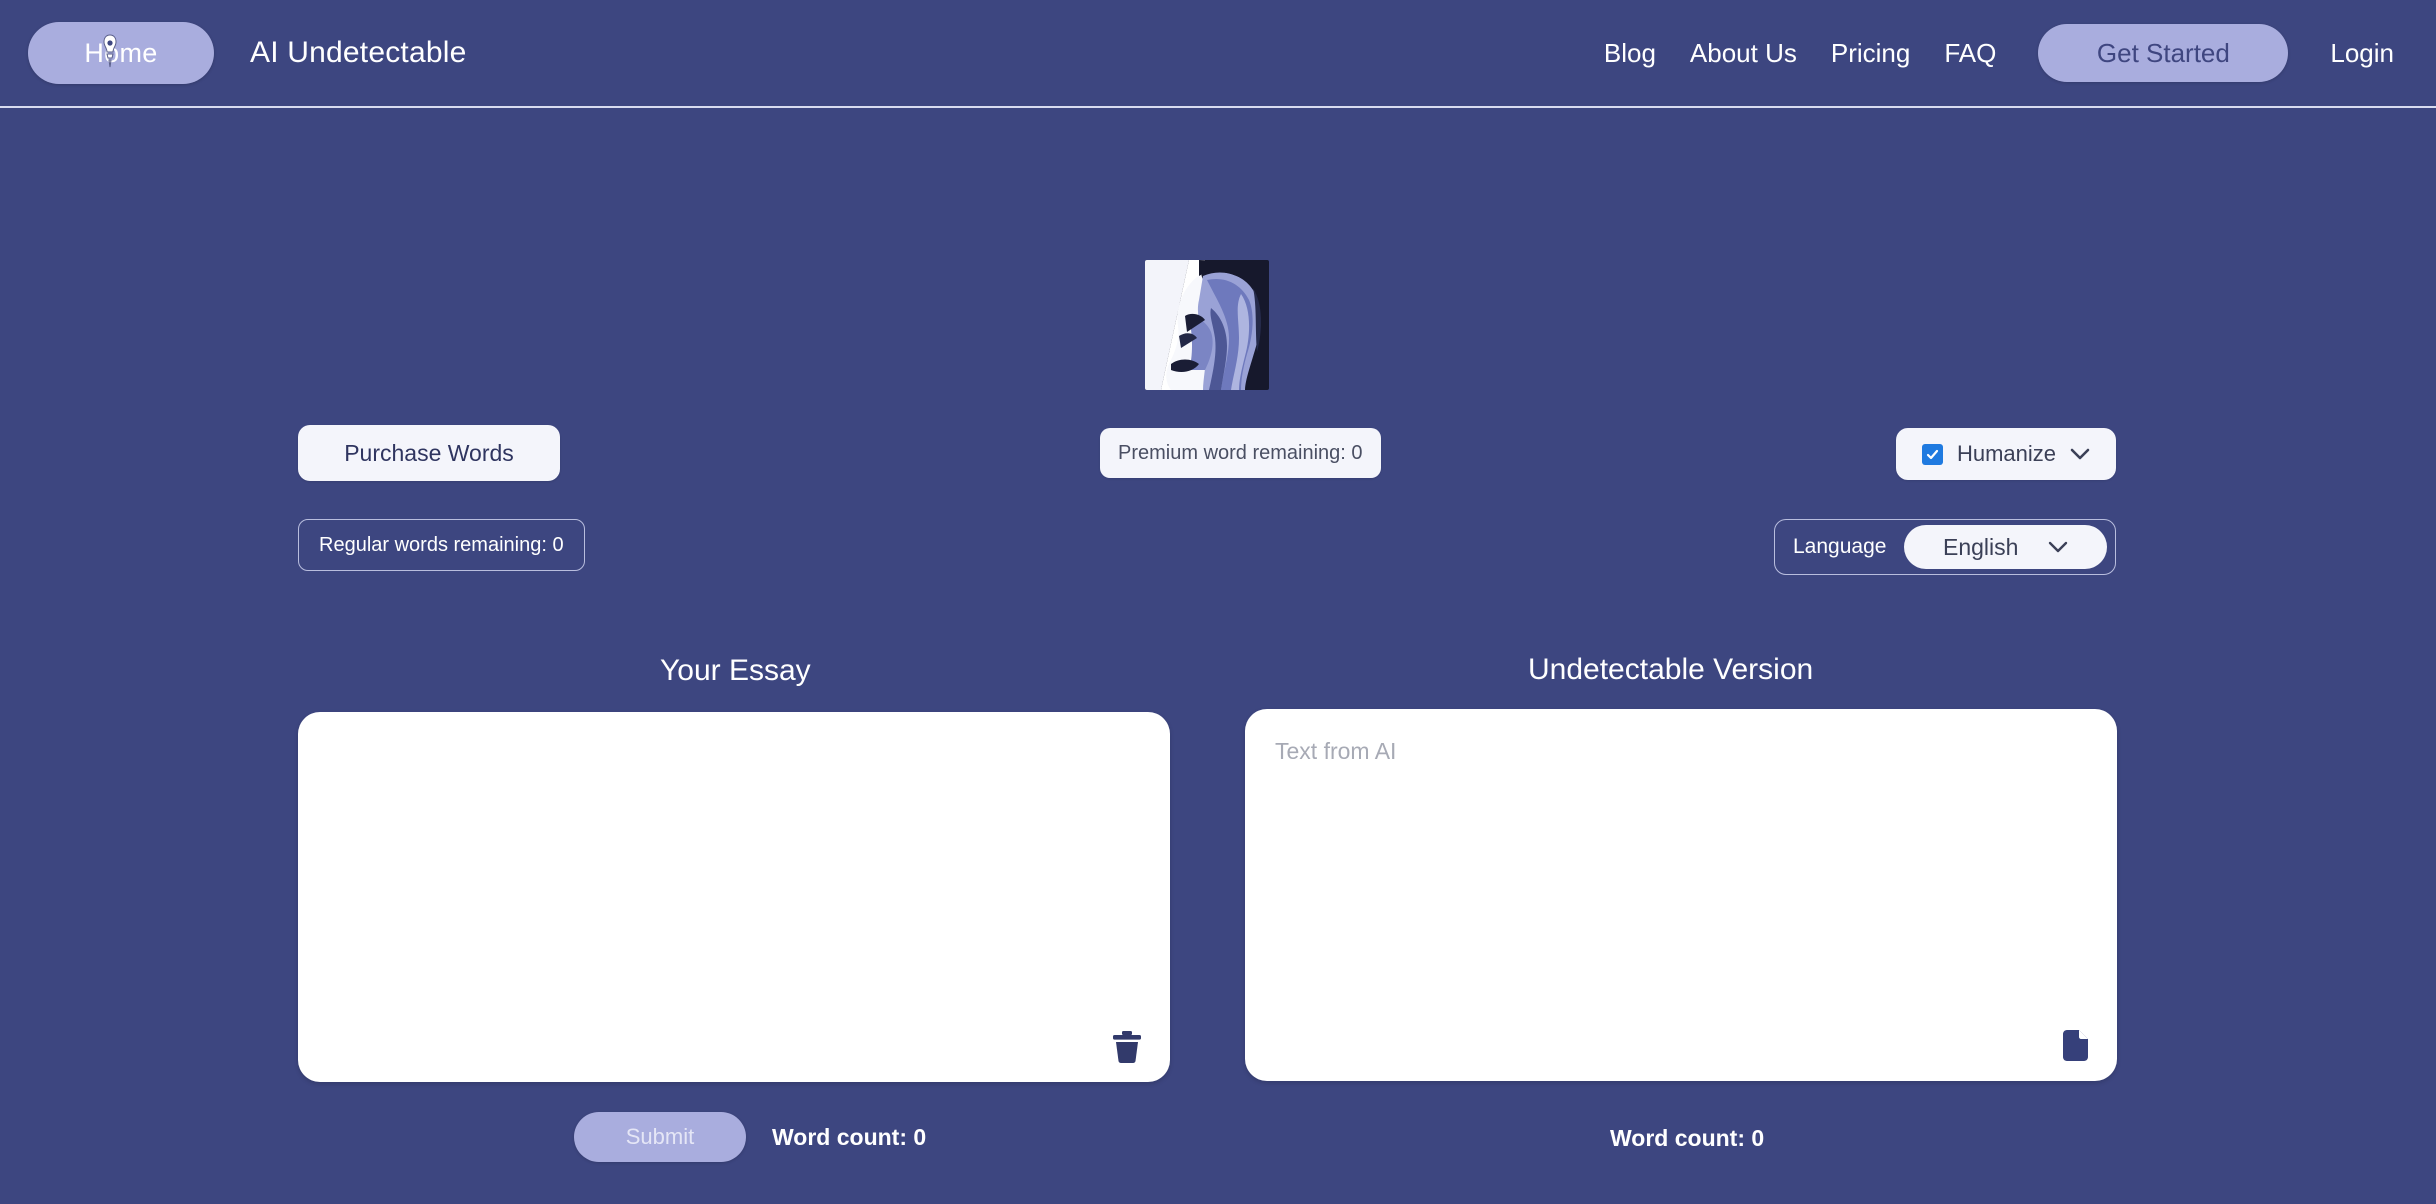  What do you see at coordinates (1743, 53) in the screenshot?
I see `nav-link-about-us: About Us` at bounding box center [1743, 53].